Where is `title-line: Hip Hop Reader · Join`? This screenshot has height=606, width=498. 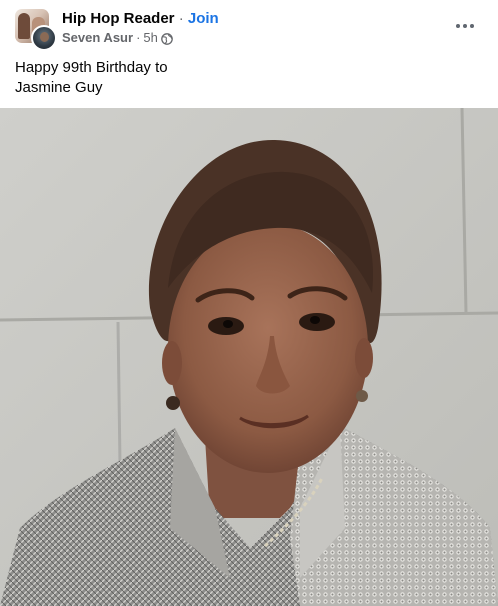 title-line: Hip Hop Reader · Join is located at coordinates (140, 18).